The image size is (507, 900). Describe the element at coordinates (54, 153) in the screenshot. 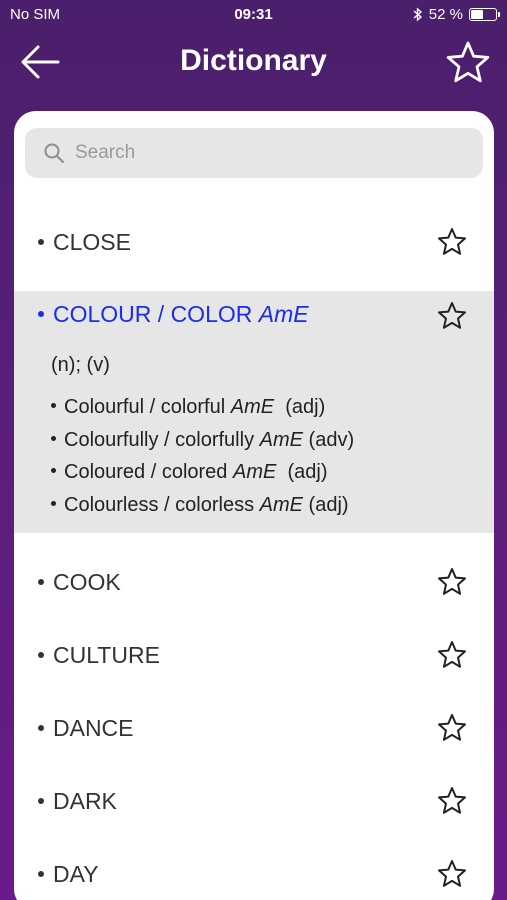

I see `search-icon` at that location.